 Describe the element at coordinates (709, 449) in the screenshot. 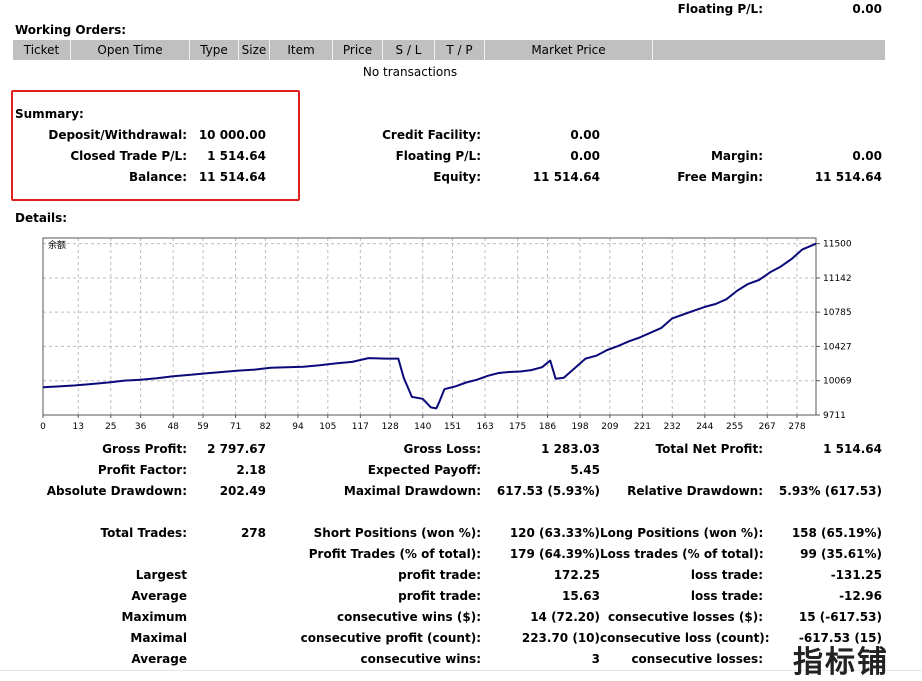

I see `total-net-label: Total Net Profit:` at that location.